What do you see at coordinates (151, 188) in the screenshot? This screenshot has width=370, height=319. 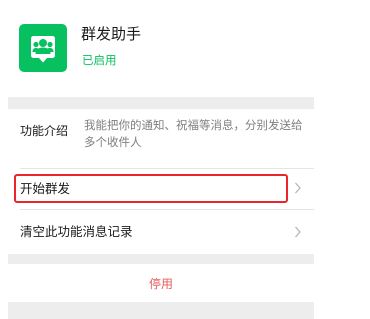 I see `highlight-annotation-box` at bounding box center [151, 188].